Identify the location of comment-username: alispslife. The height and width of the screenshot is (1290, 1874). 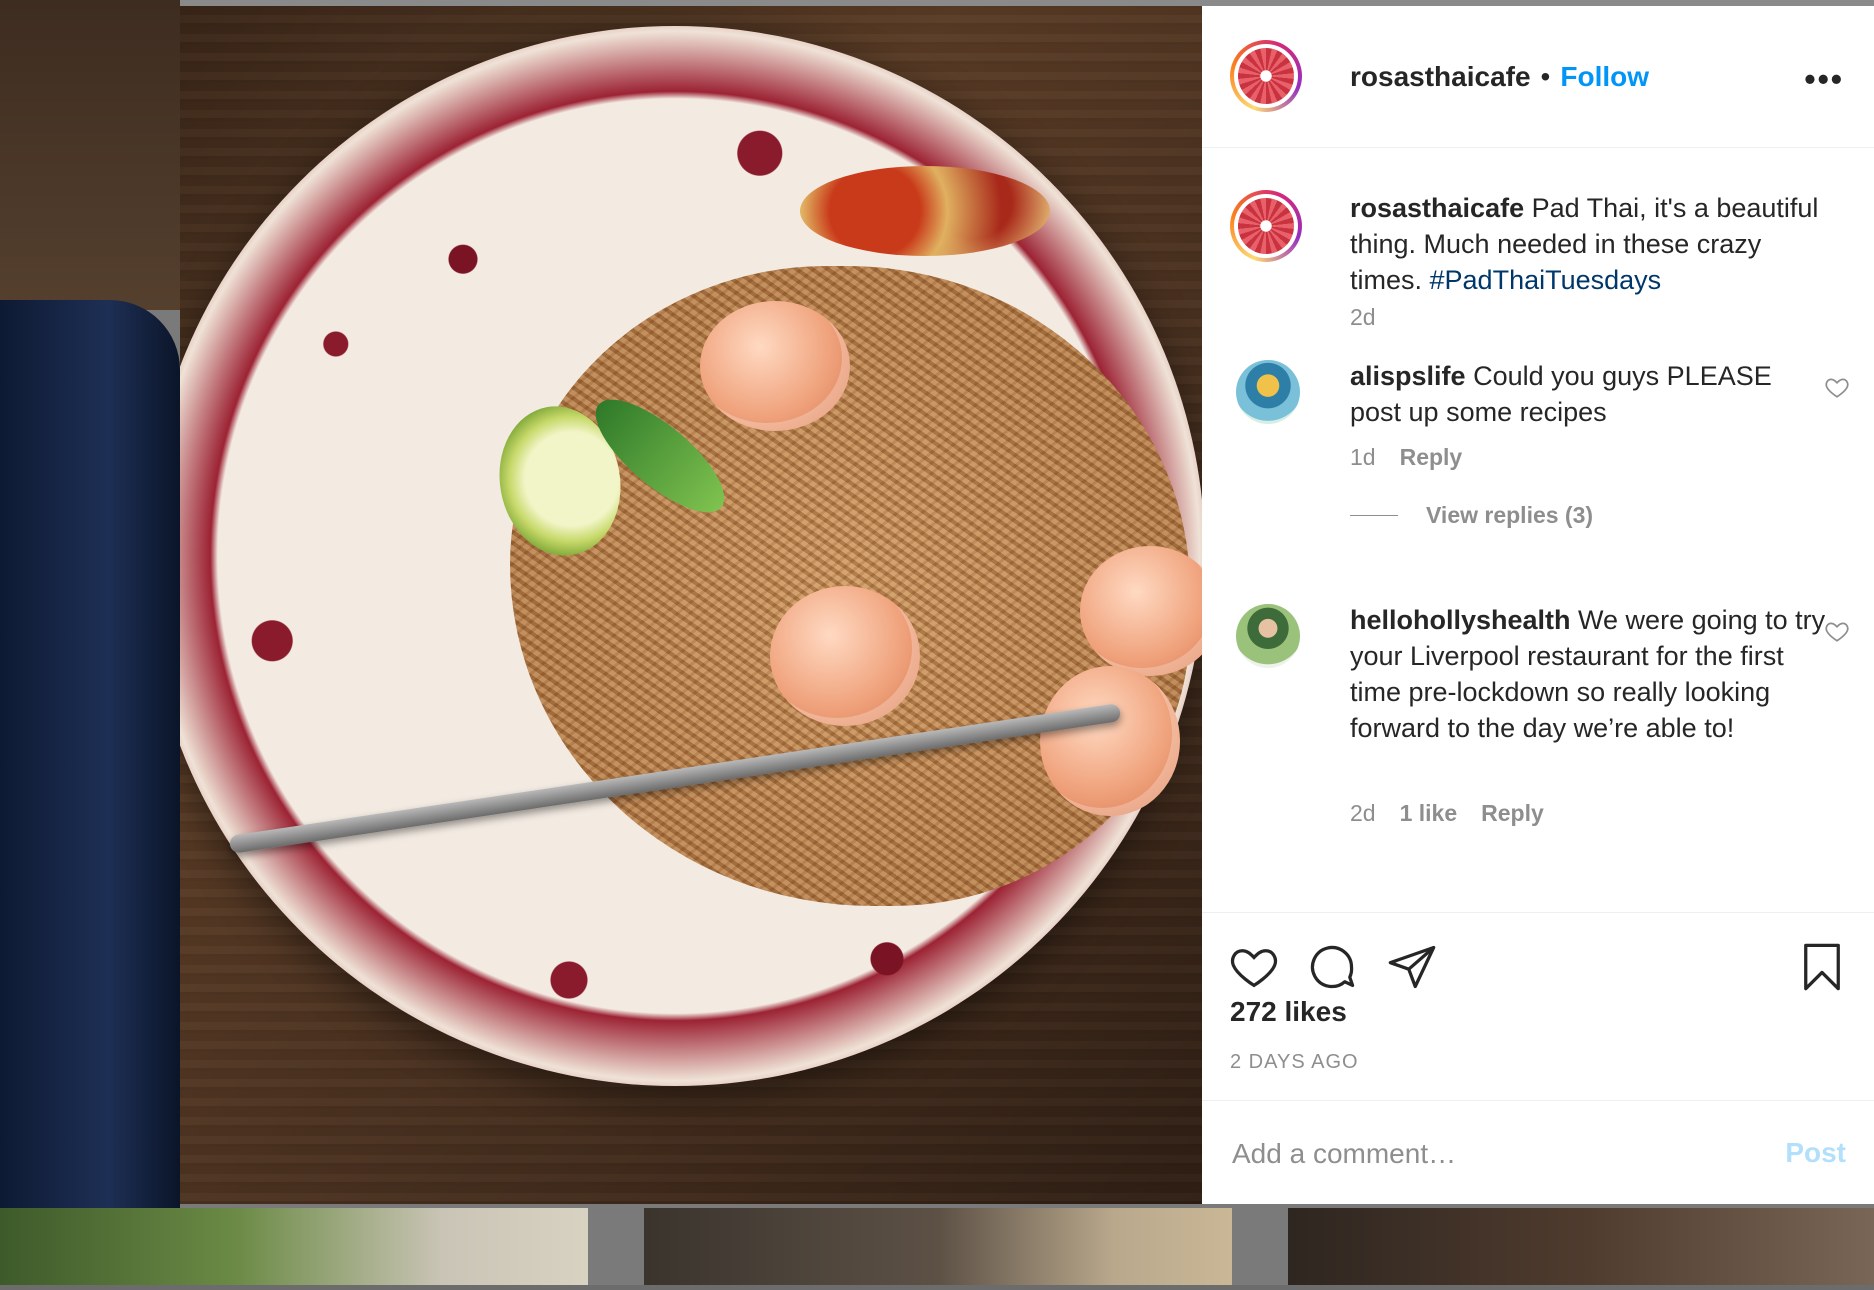
(1408, 376).